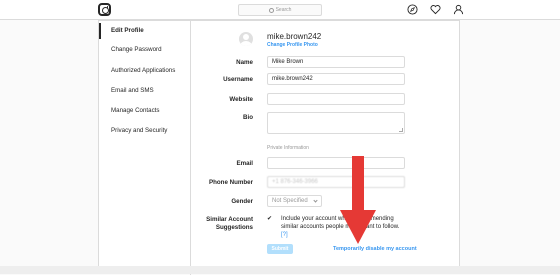 Image resolution: width=560 pixels, height=275 pixels. Describe the element at coordinates (270, 219) in the screenshot. I see `suggestions-checkbox: ✔` at that location.